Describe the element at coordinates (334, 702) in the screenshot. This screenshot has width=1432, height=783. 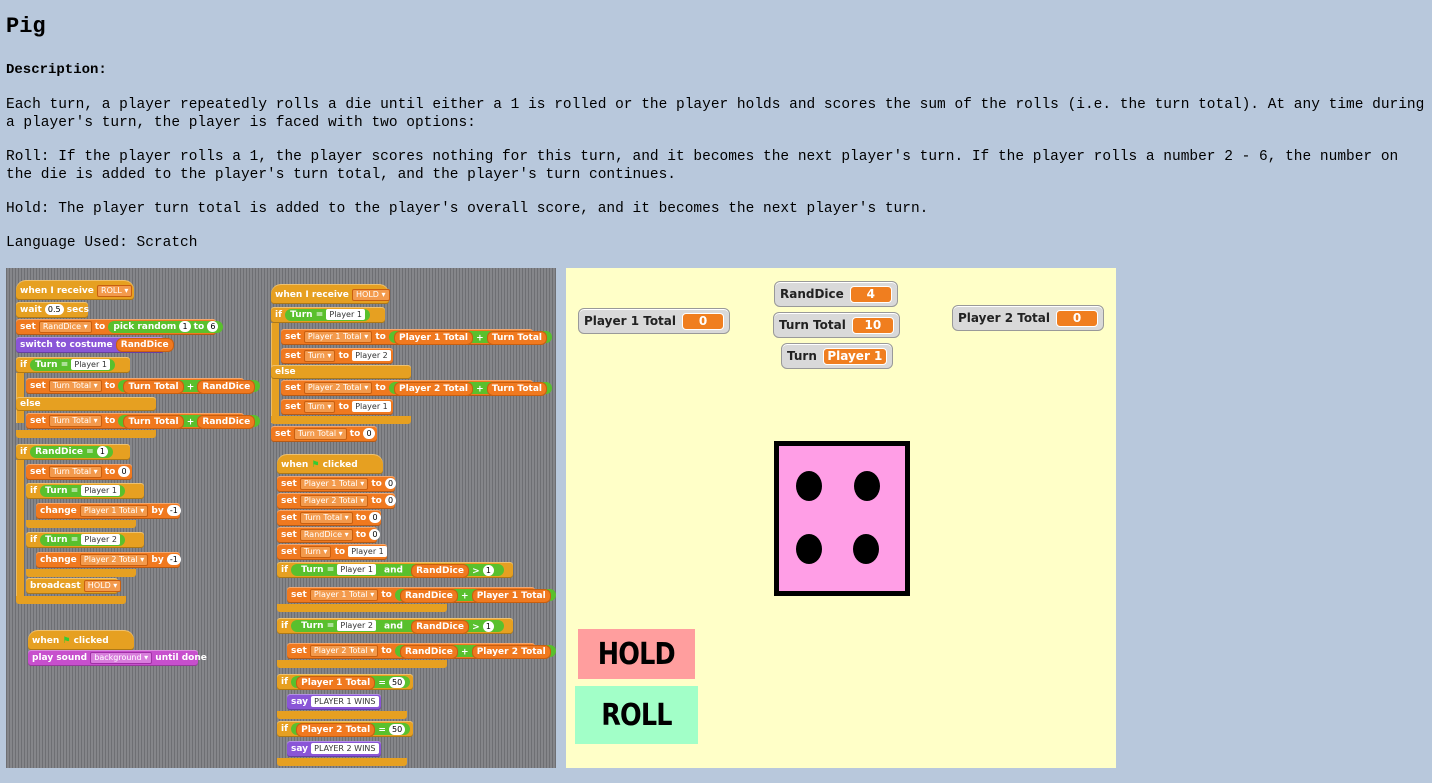
I see `say-p1-wins-block: say PLAYER 1 WINS` at that location.